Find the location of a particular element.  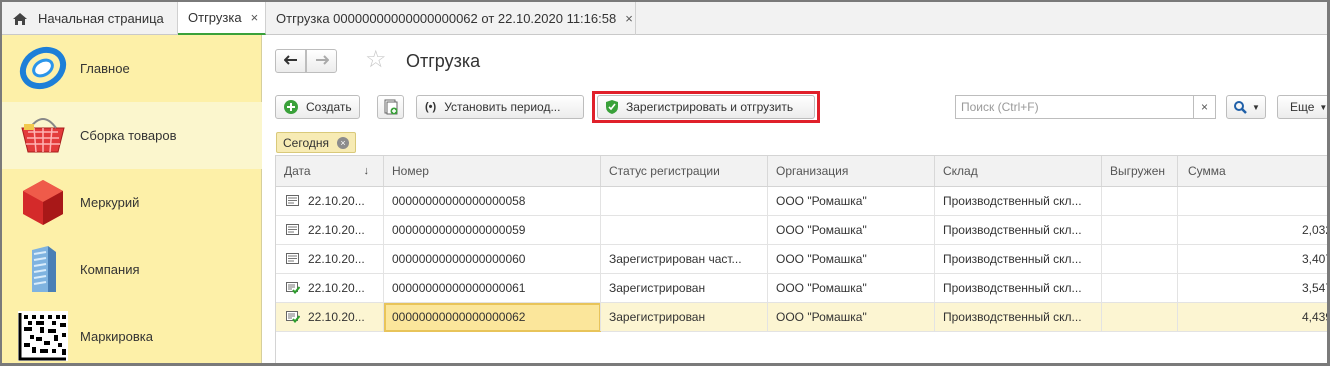

tab-shipment-label: Отгрузка is located at coordinates (215, 17).